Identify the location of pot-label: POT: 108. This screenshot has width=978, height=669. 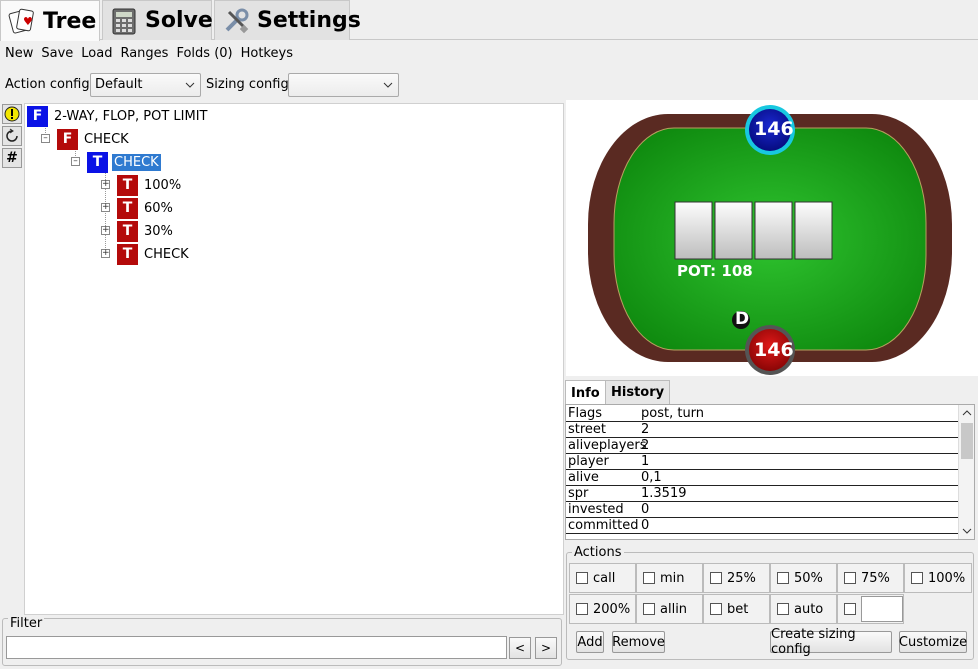
(715, 271).